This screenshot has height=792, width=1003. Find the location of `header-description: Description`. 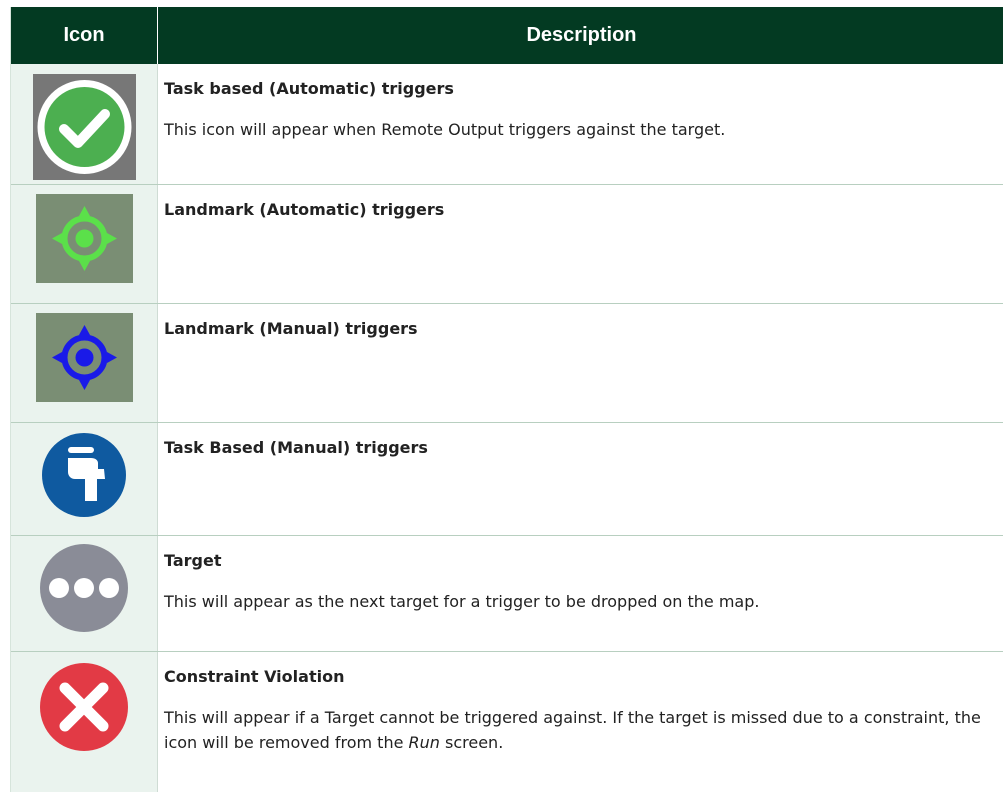

header-description: Description is located at coordinates (581, 35).